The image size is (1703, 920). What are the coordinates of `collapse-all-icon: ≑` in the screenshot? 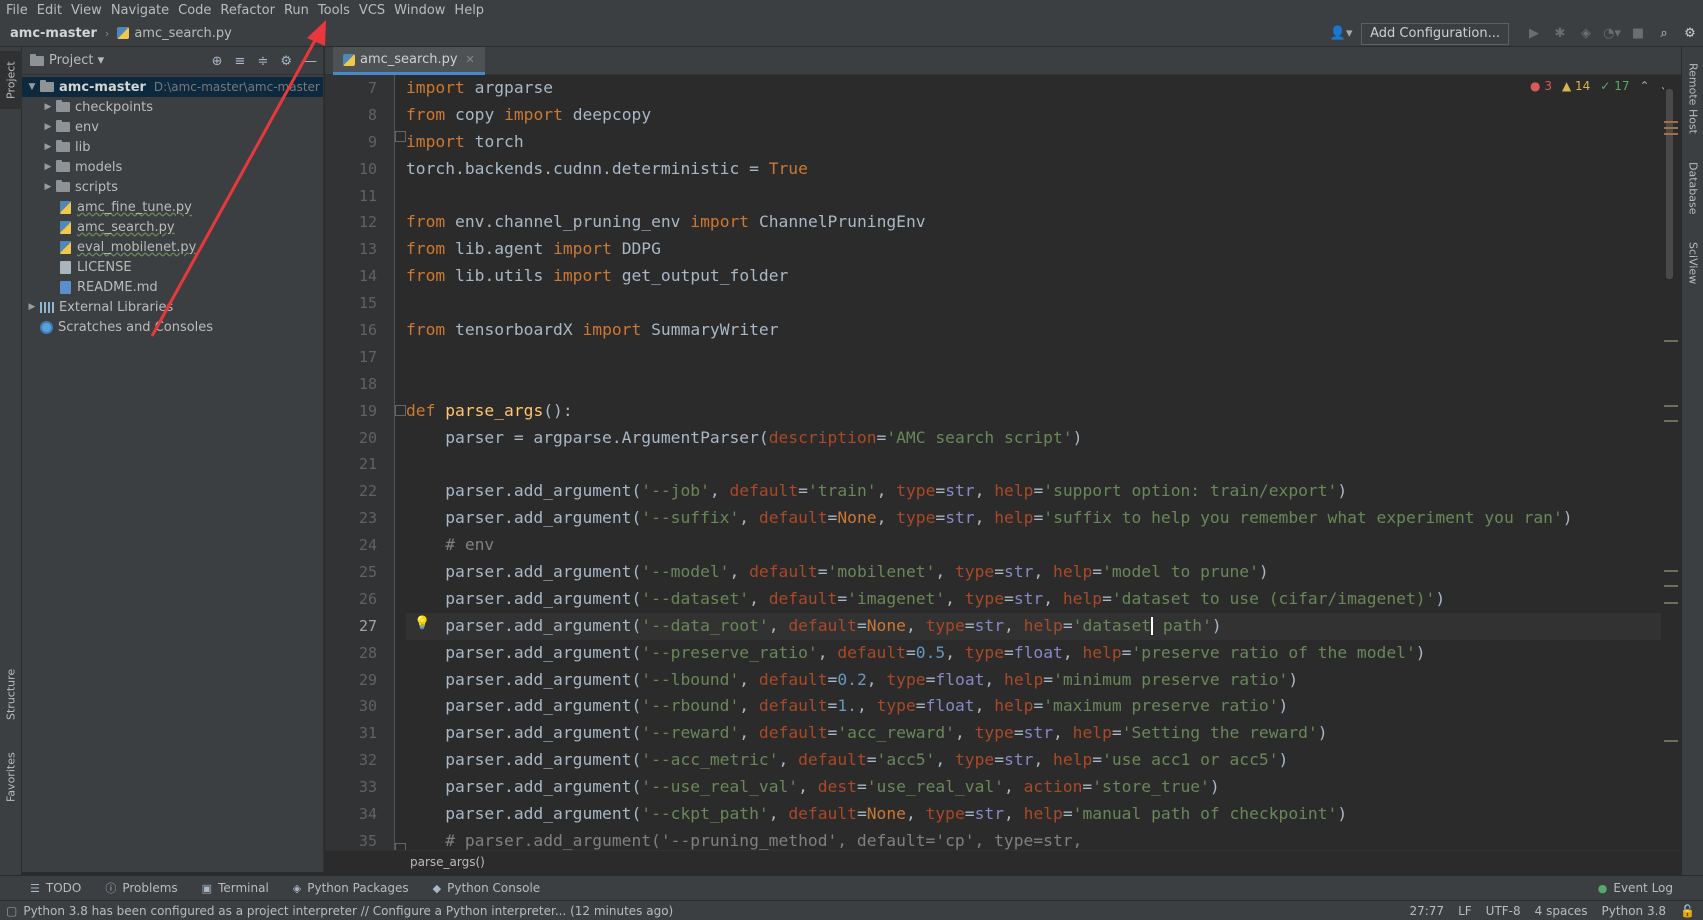 It's located at (262, 61).